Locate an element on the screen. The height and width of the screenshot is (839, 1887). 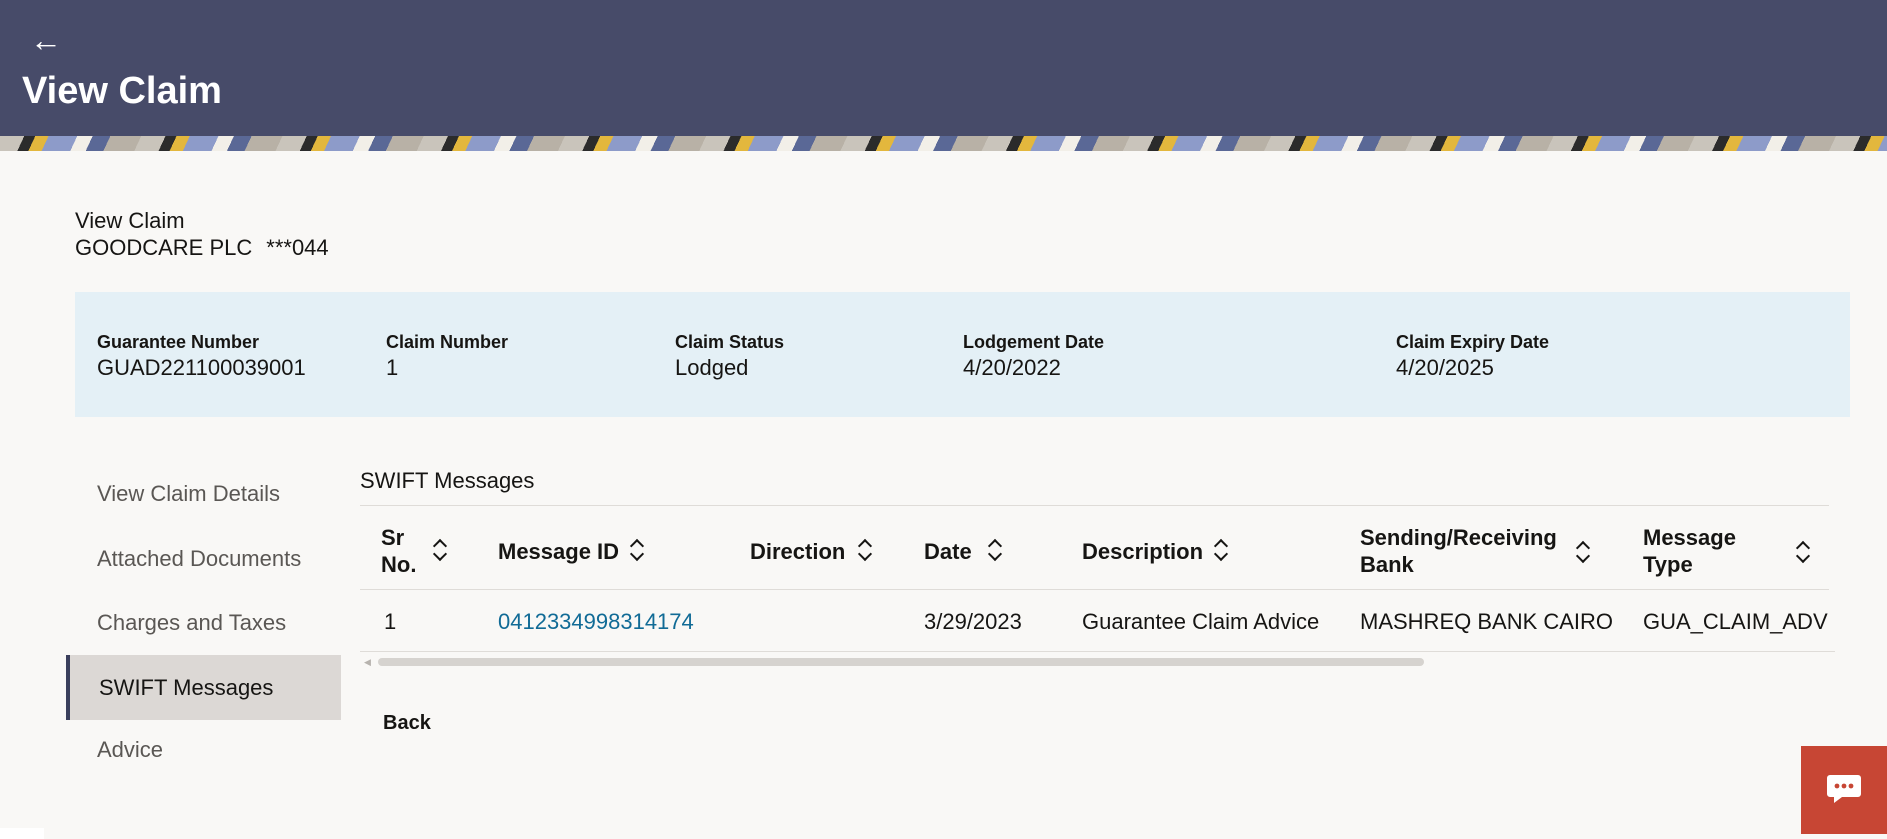
claim-number-label: Claim Number is located at coordinates (447, 342).